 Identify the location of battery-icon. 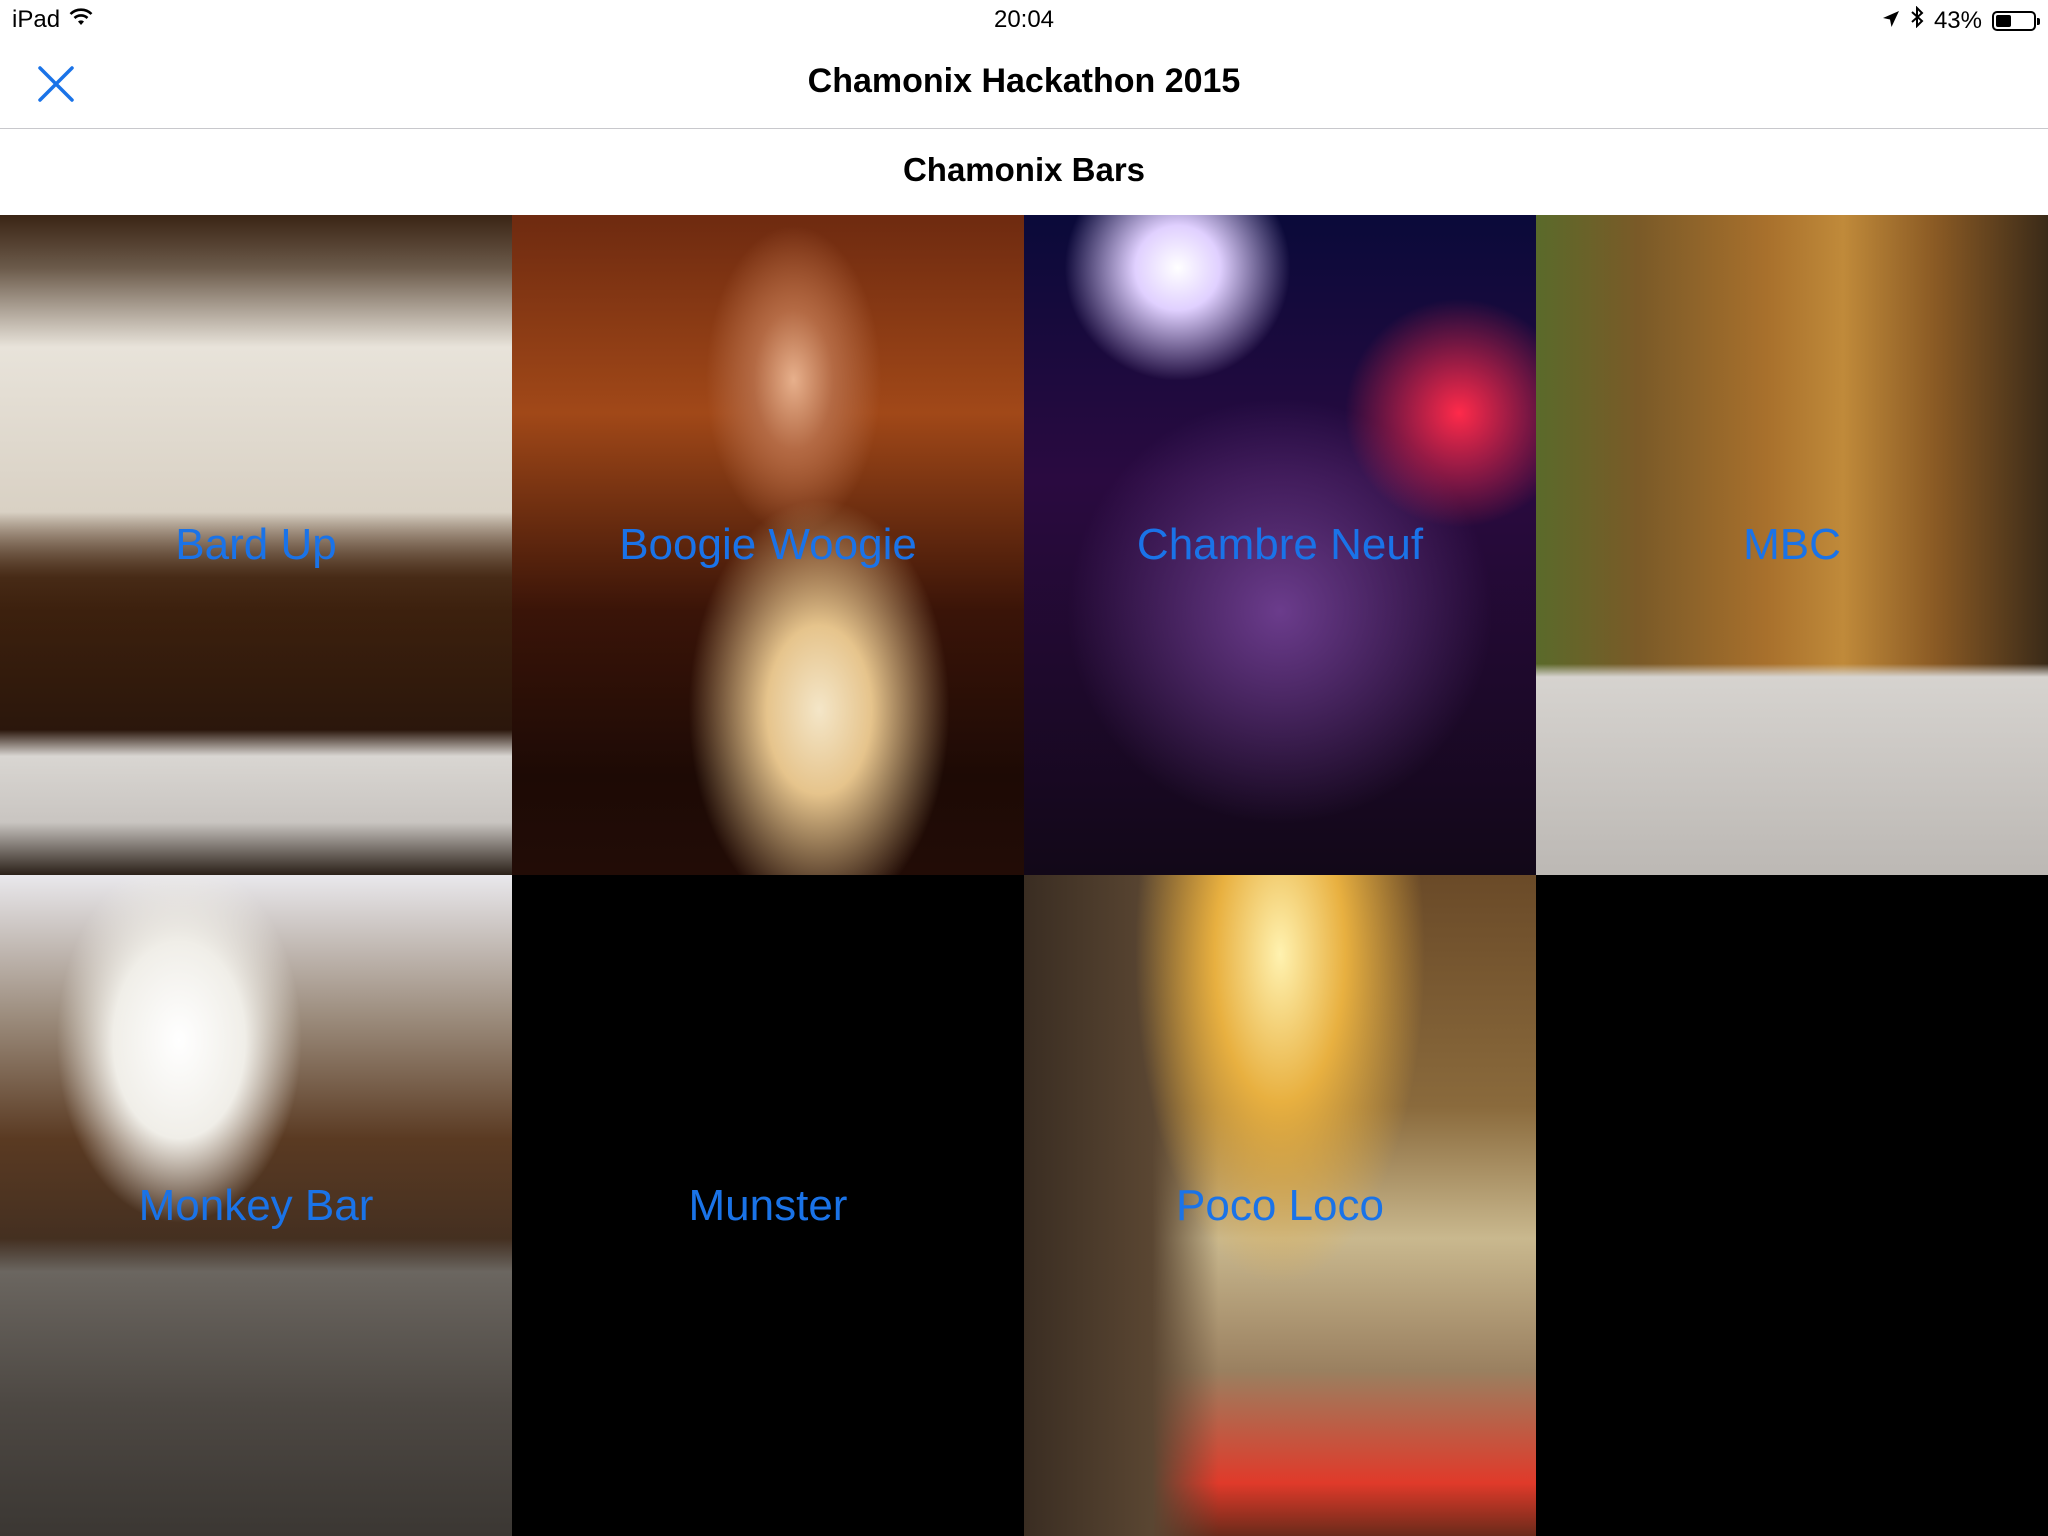
(2016, 20).